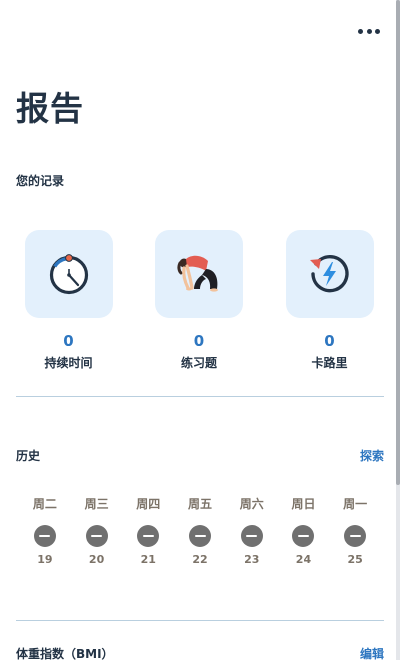 The width and height of the screenshot is (400, 660). I want to click on day-name: 周日, so click(303, 504).